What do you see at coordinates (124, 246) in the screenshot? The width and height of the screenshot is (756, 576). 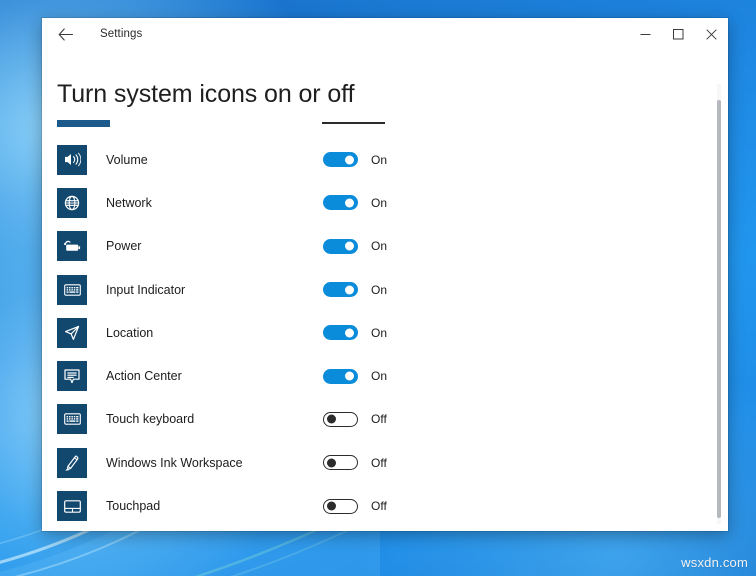 I see `system-icon-label: Power` at bounding box center [124, 246].